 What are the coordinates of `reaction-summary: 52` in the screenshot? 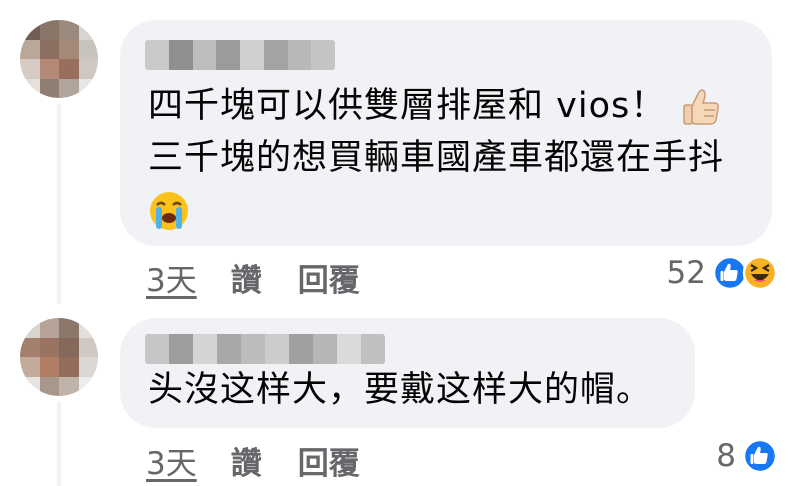 It's located at (722, 273).